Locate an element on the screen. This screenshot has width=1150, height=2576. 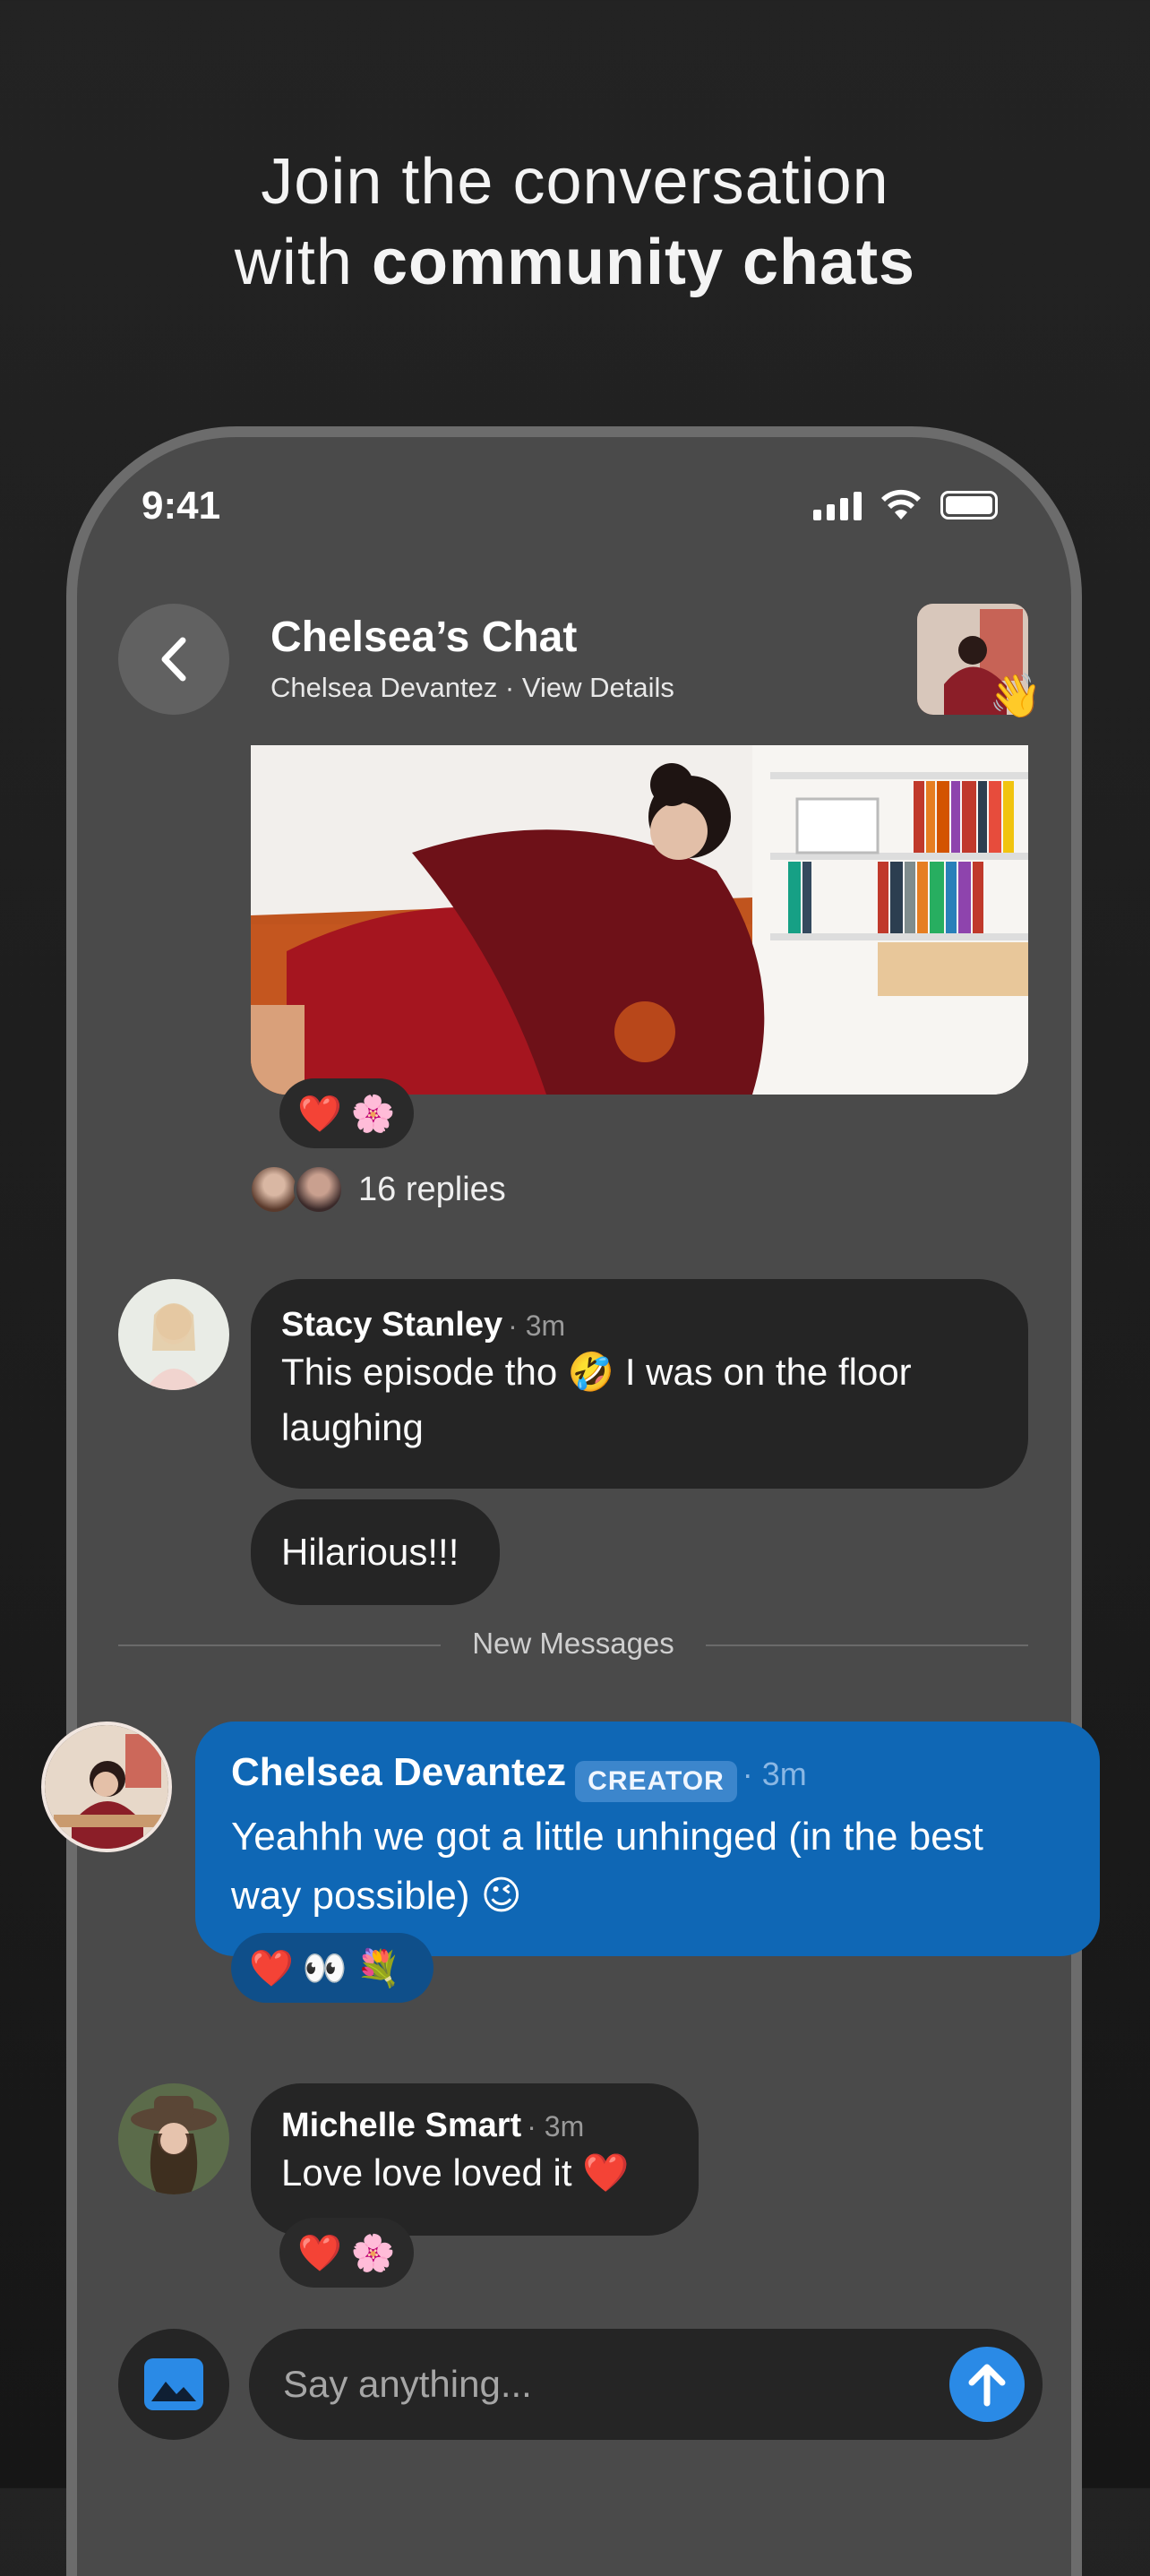
message-bubble-michelle: Michelle Smart · 3m Love love loved it ❤️ is located at coordinates (475, 2159).